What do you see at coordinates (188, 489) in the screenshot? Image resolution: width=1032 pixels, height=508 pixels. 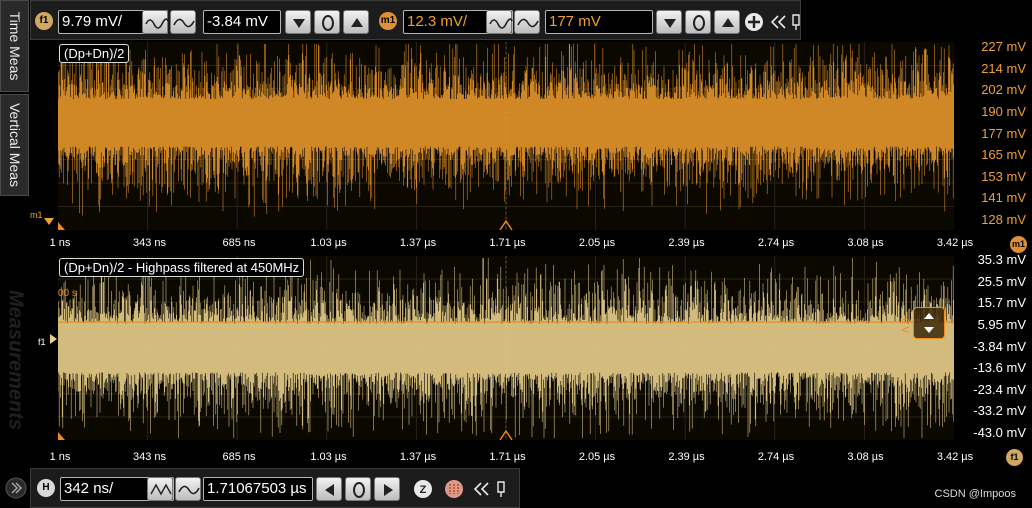 I see `timebase-sine-icon` at bounding box center [188, 489].